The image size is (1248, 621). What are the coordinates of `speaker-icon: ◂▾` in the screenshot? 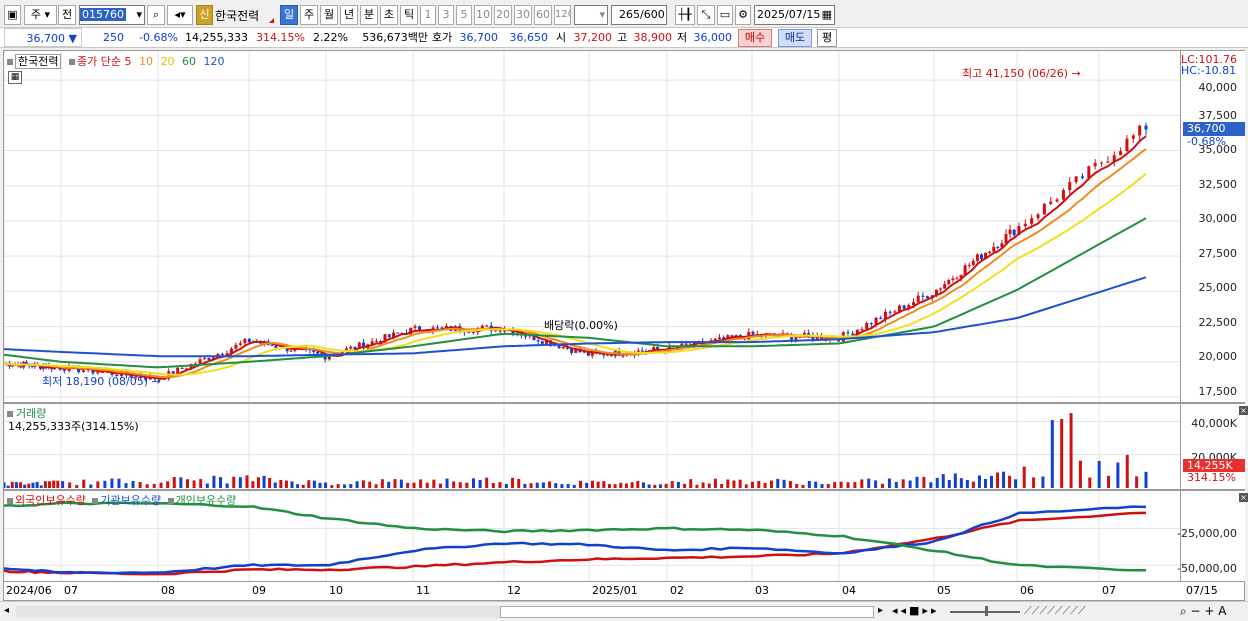 It's located at (180, 15).